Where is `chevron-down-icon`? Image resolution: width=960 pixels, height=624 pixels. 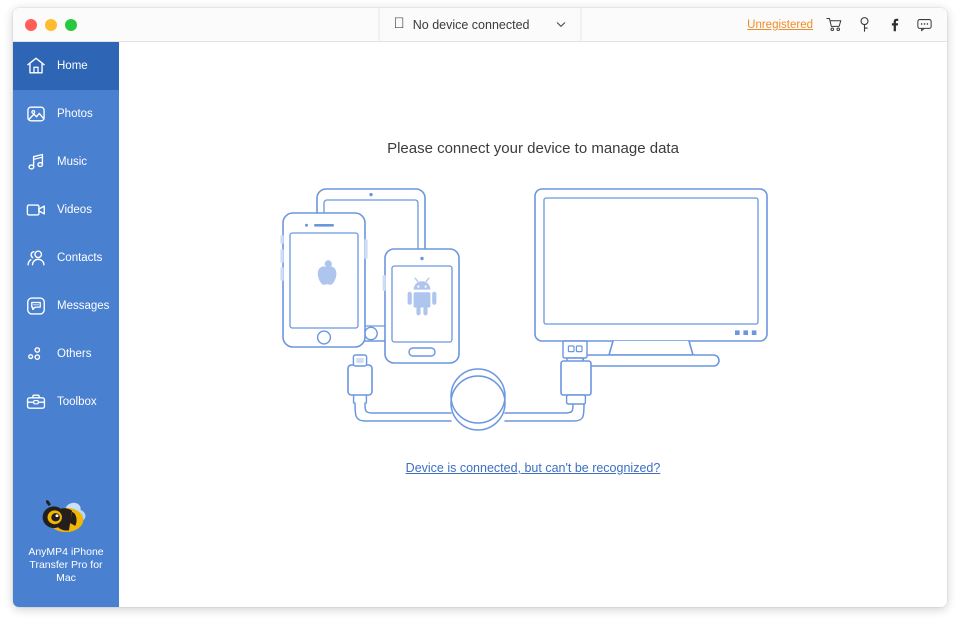
chevron-down-icon is located at coordinates (561, 24).